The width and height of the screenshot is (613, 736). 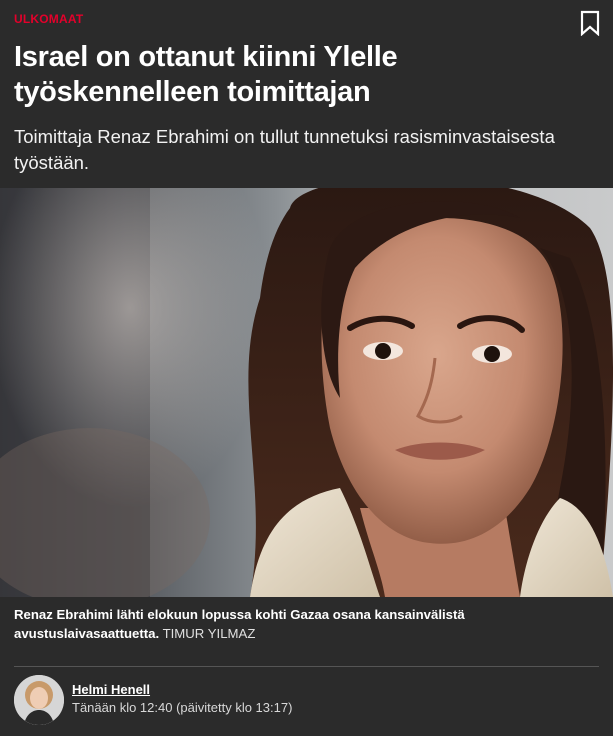 I want to click on divider, so click(x=306, y=666).